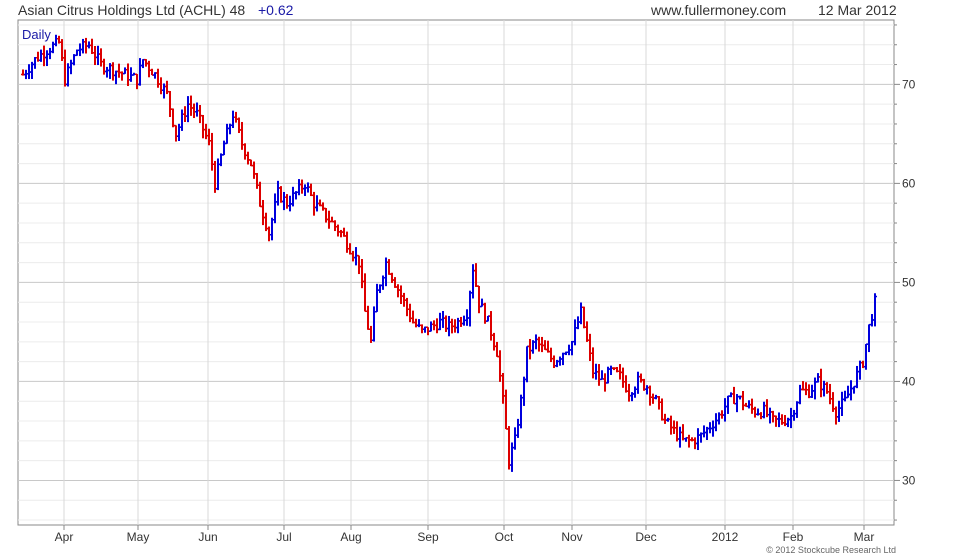 The image size is (980, 560). I want to click on x-tick-label: 2012, so click(725, 537).